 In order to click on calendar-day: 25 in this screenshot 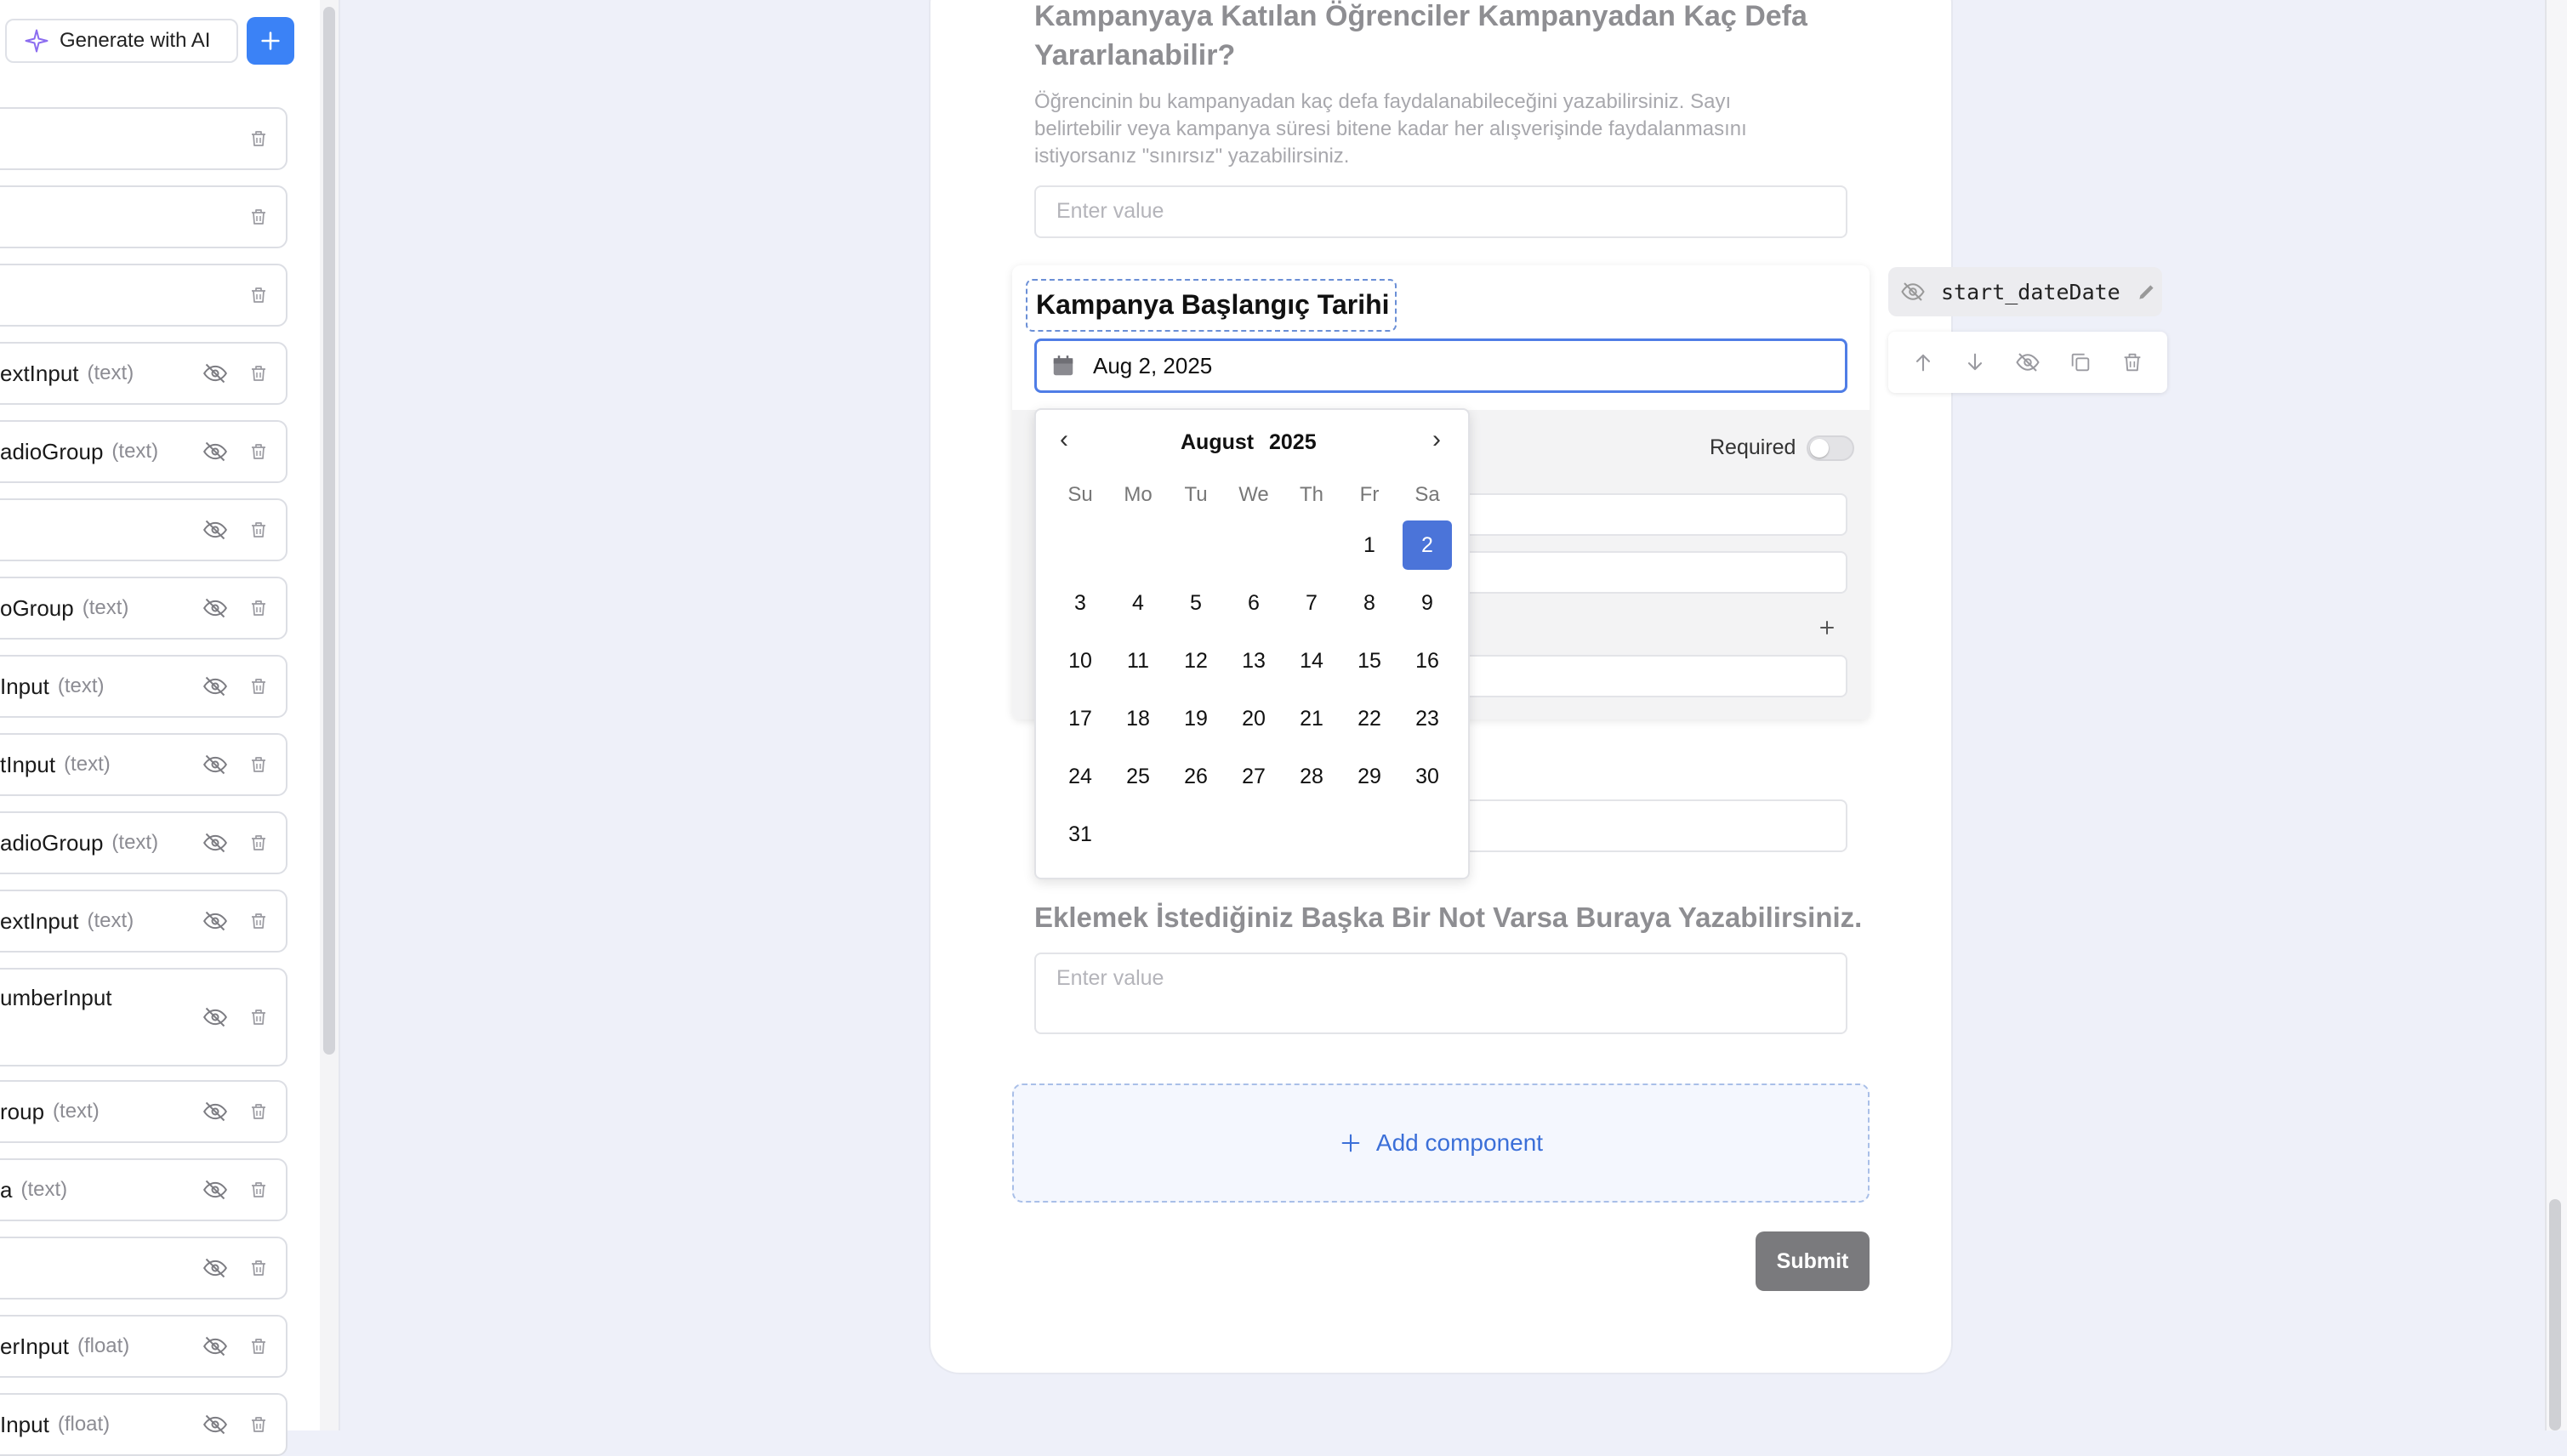, I will do `click(1138, 776)`.